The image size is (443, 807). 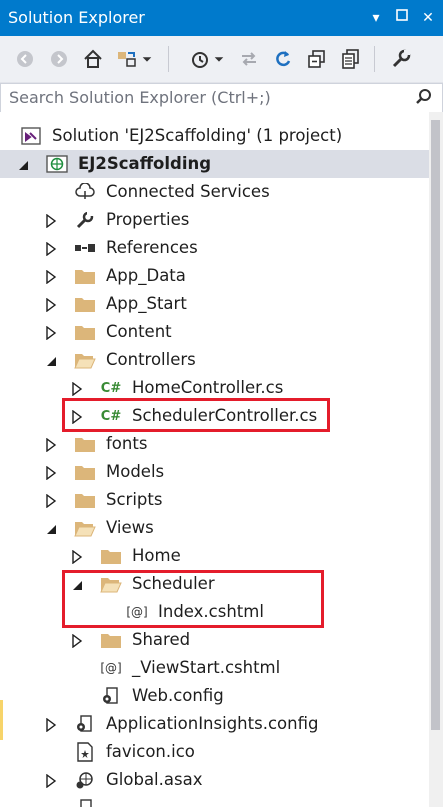 What do you see at coordinates (221, 332) in the screenshot?
I see `tree-item-content: Content` at bounding box center [221, 332].